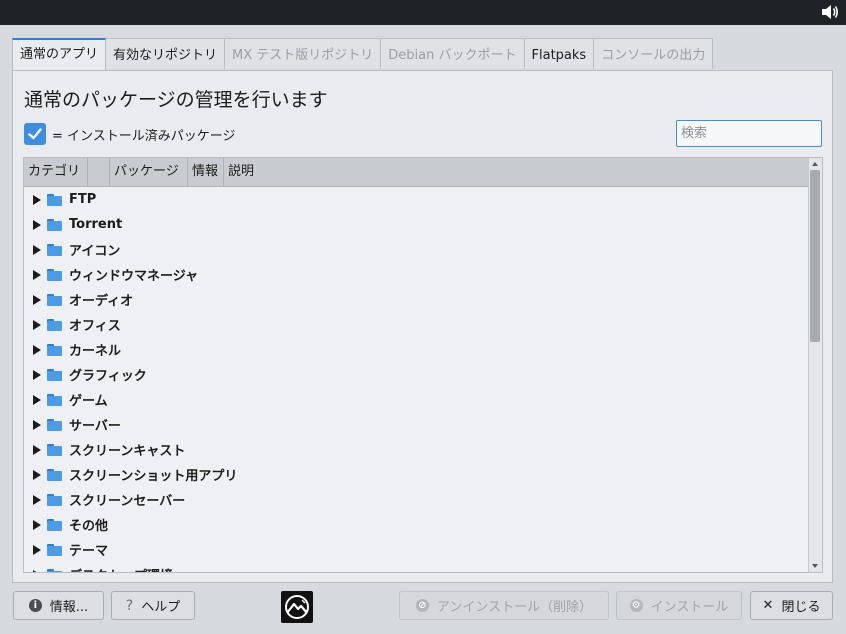  What do you see at coordinates (516, 172) in the screenshot?
I see `column-header-description: 説明` at bounding box center [516, 172].